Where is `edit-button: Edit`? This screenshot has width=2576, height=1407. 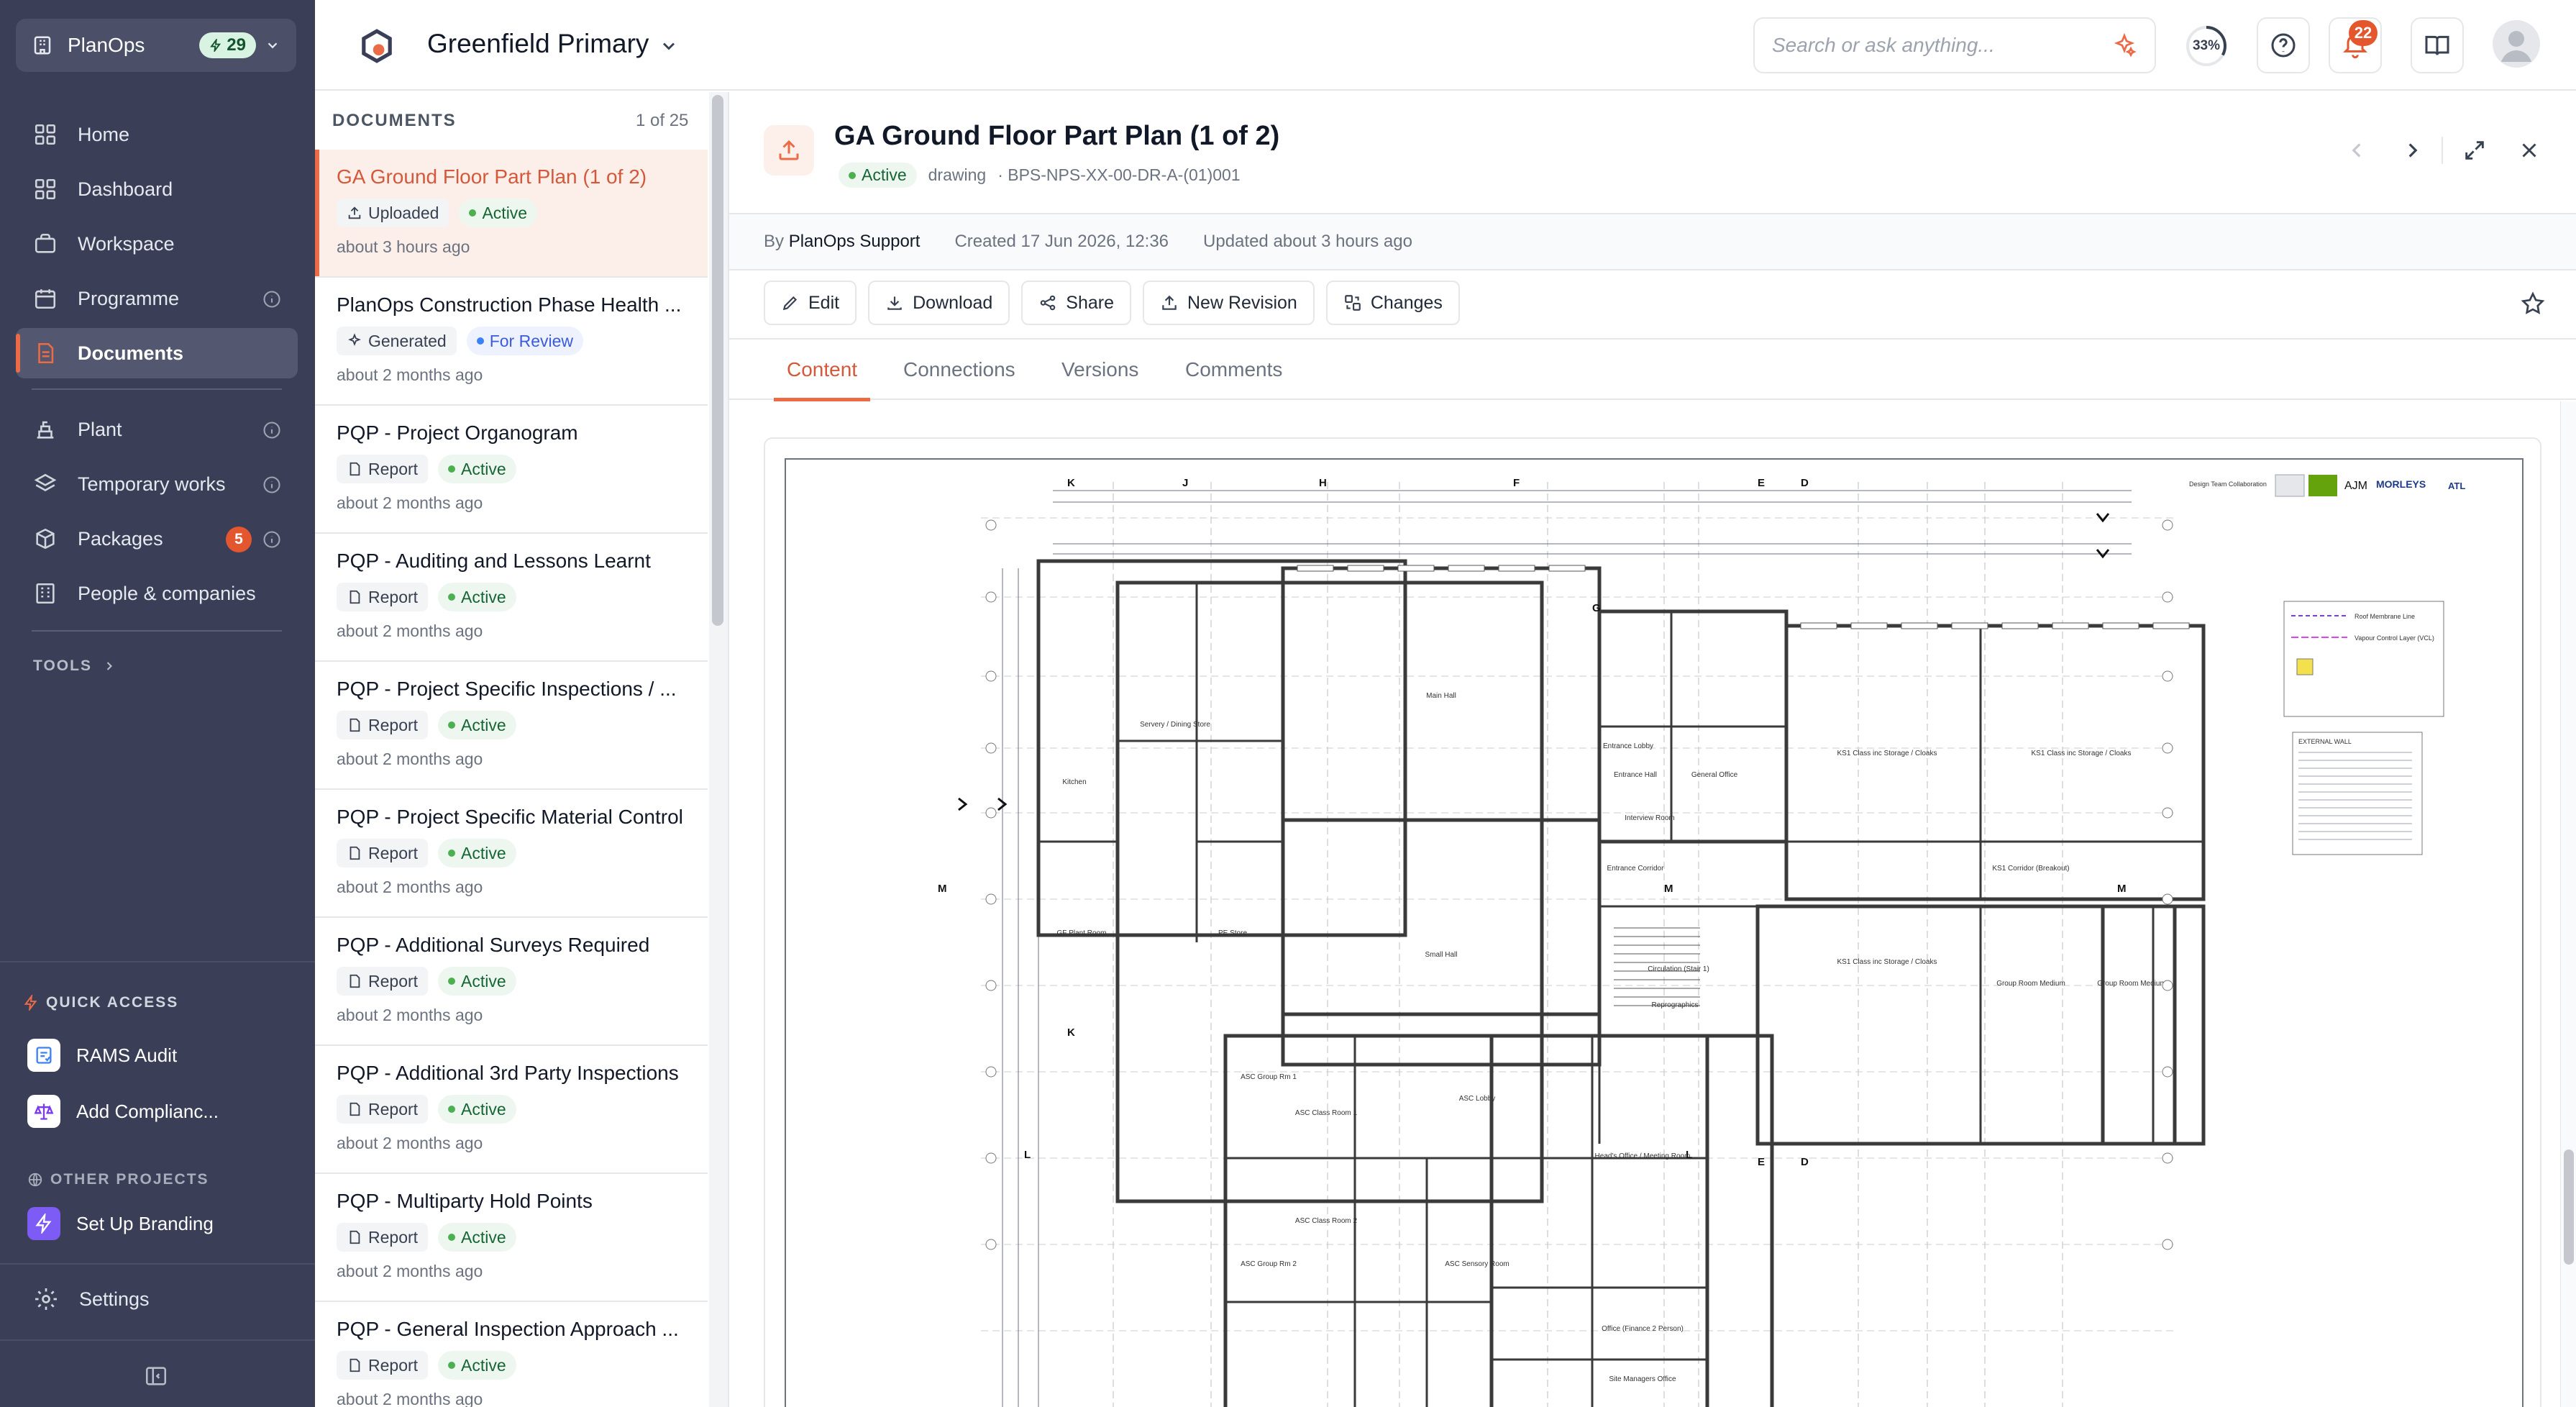 edit-button: Edit is located at coordinates (811, 303).